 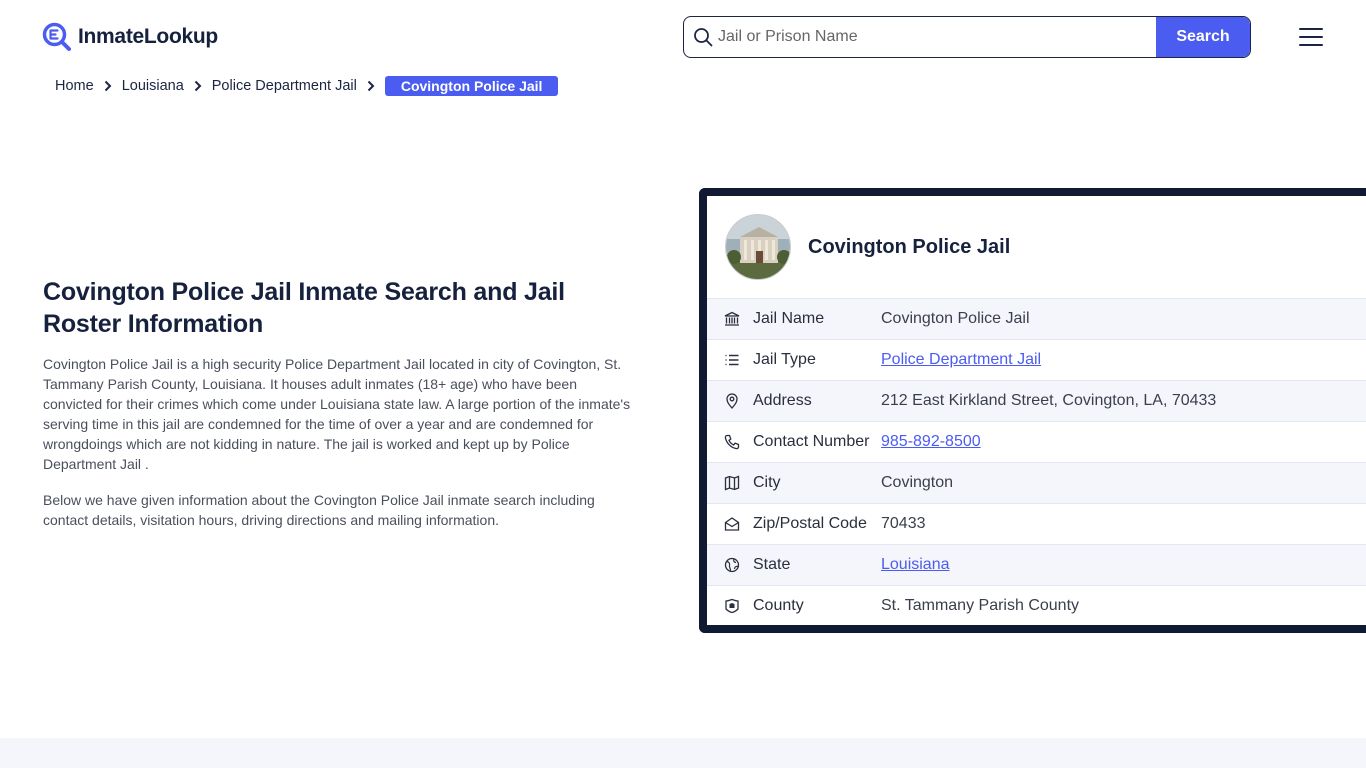 What do you see at coordinates (961, 360) in the screenshot?
I see `jail-type-link: Police Department Jail` at bounding box center [961, 360].